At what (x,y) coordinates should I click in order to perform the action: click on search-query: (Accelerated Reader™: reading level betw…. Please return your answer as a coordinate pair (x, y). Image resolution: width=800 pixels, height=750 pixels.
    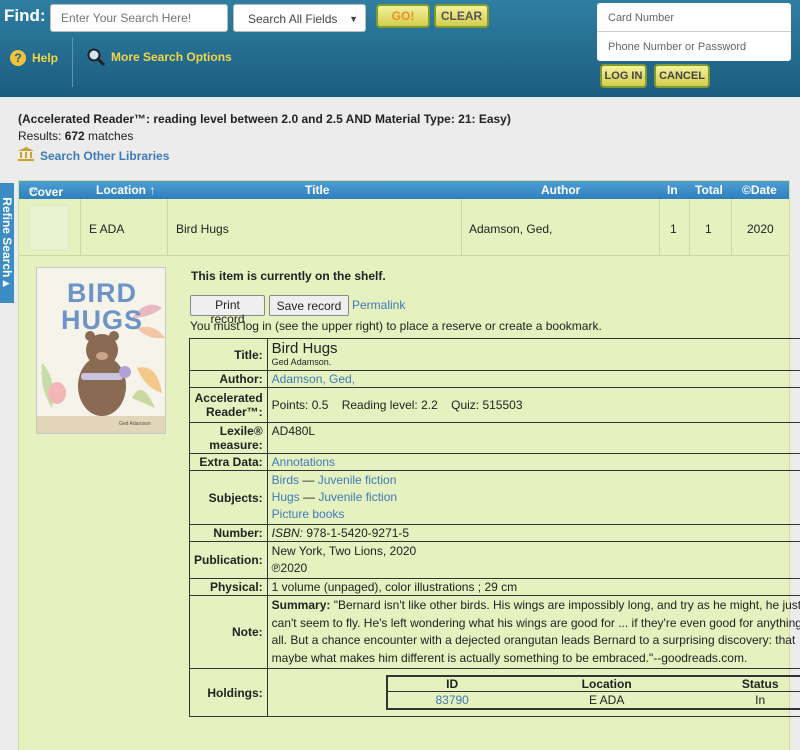
    Looking at the image, I should click on (264, 119).